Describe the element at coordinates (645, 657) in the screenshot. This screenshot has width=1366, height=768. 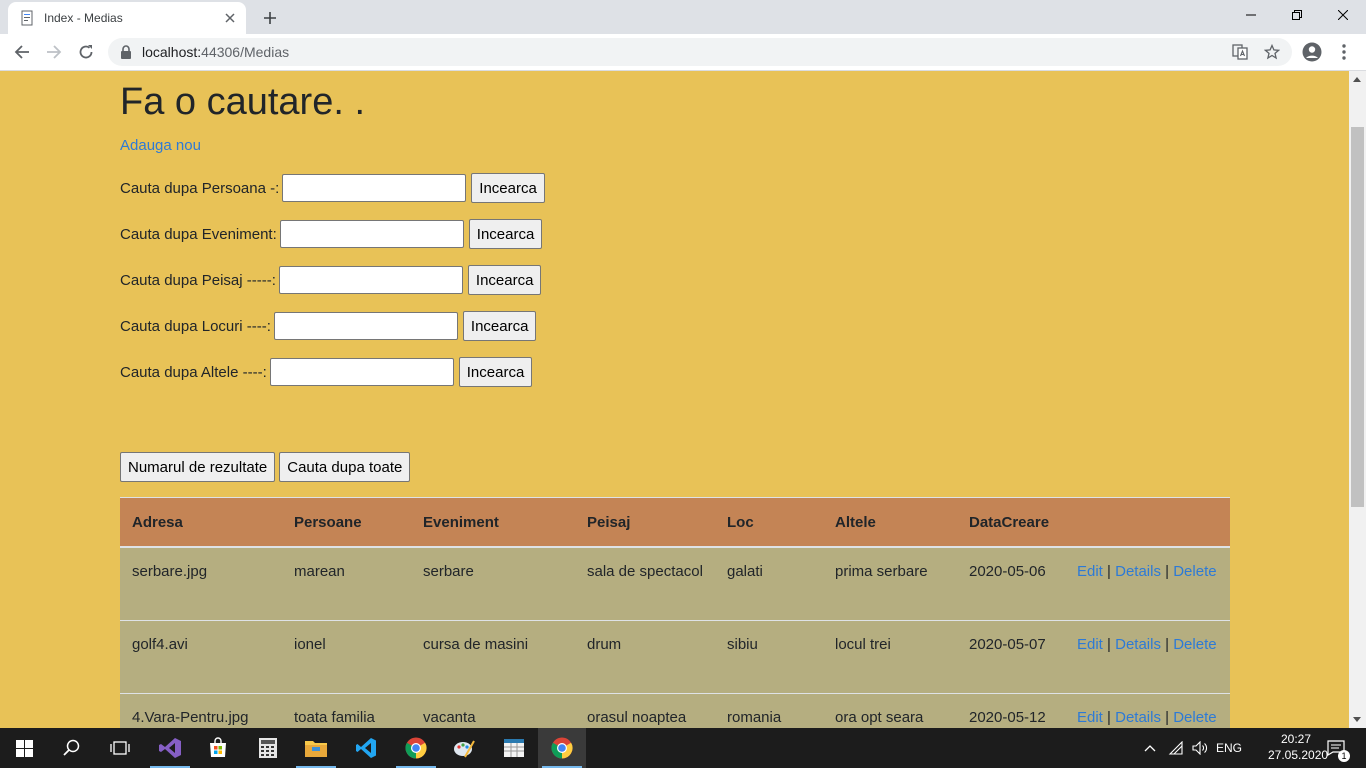
I see `cell-peisaj: drum` at that location.